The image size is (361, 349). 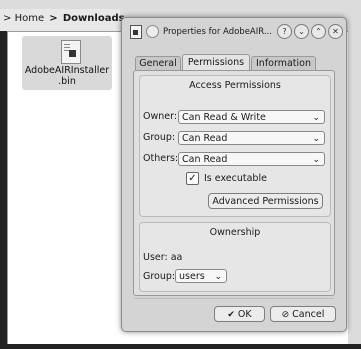 What do you see at coordinates (235, 257) in the screenshot?
I see `ownership-group: Ownership User: aa Group: users ⌄` at bounding box center [235, 257].